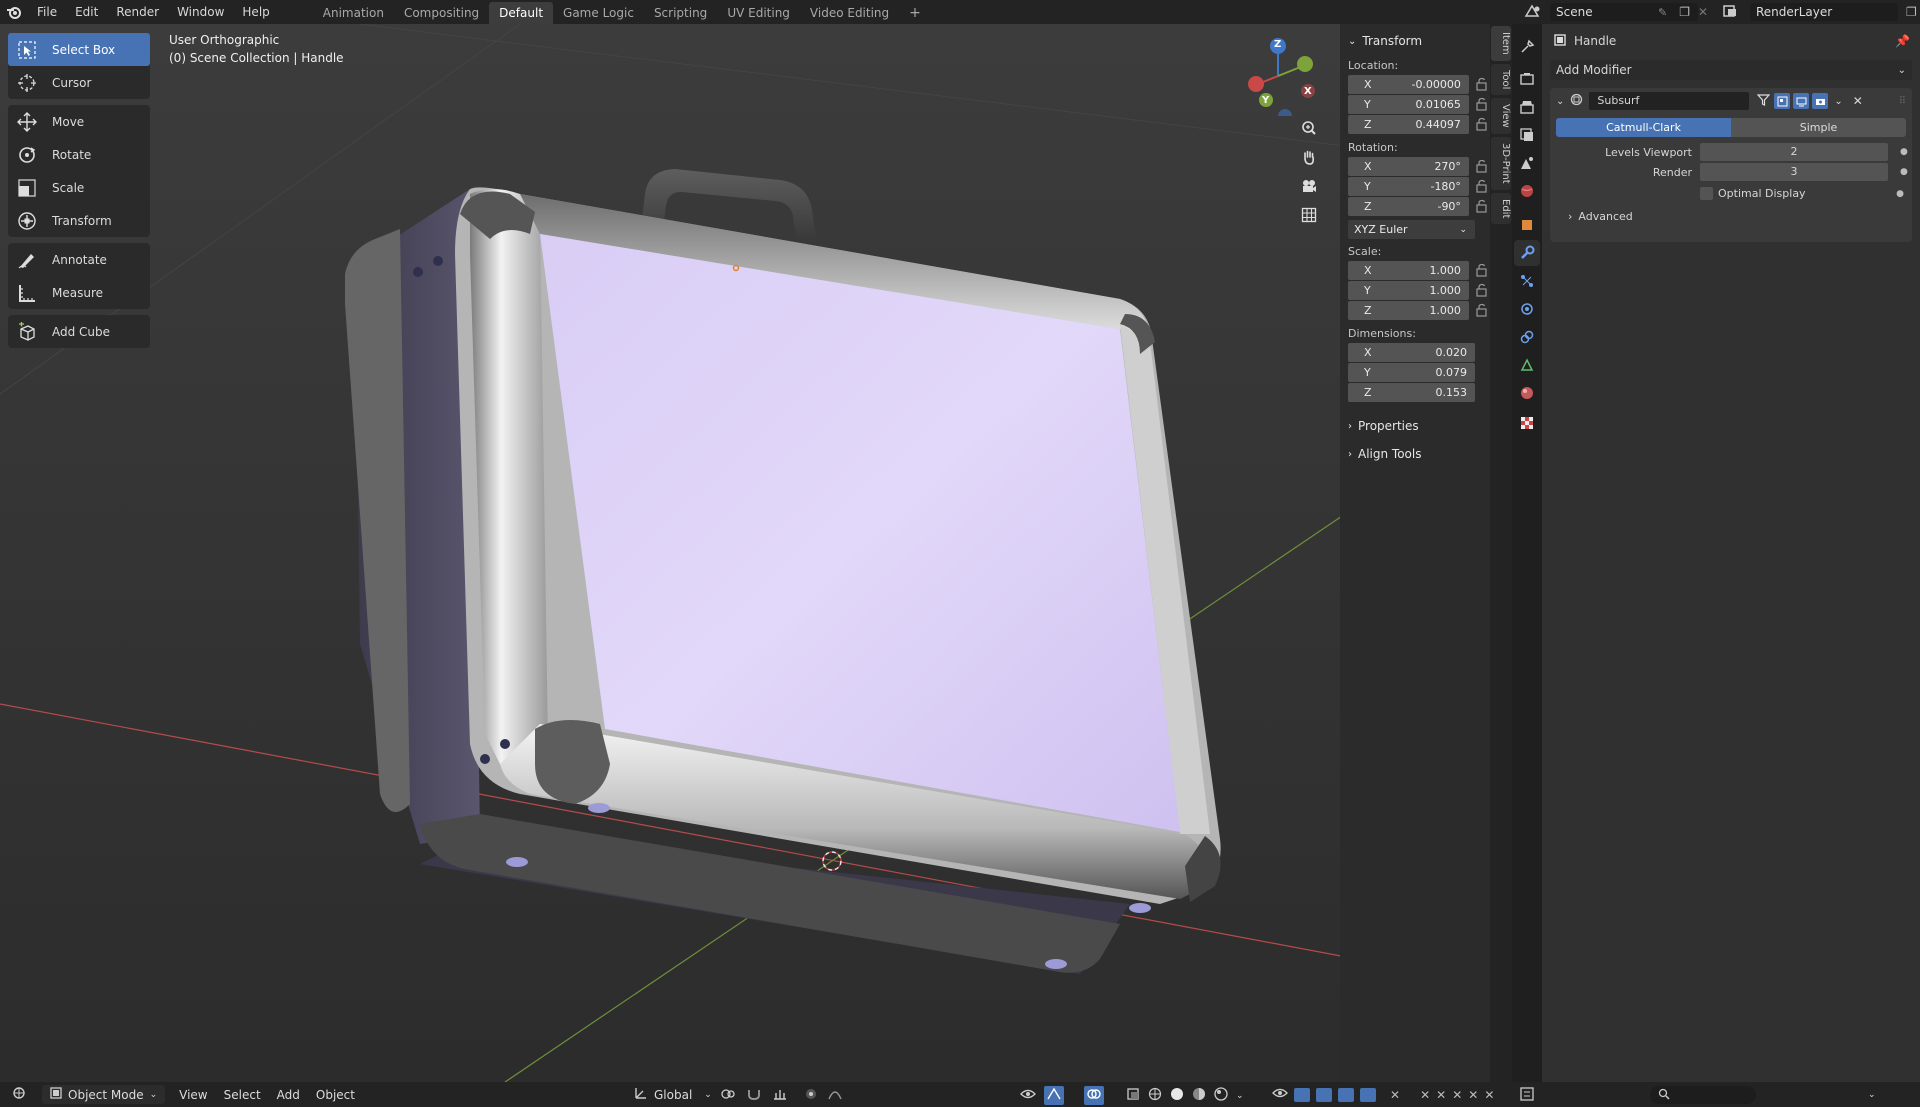 The width and height of the screenshot is (1920, 1107). Describe the element at coordinates (79, 154) in the screenshot. I see `tool-rotate: Rotate` at that location.